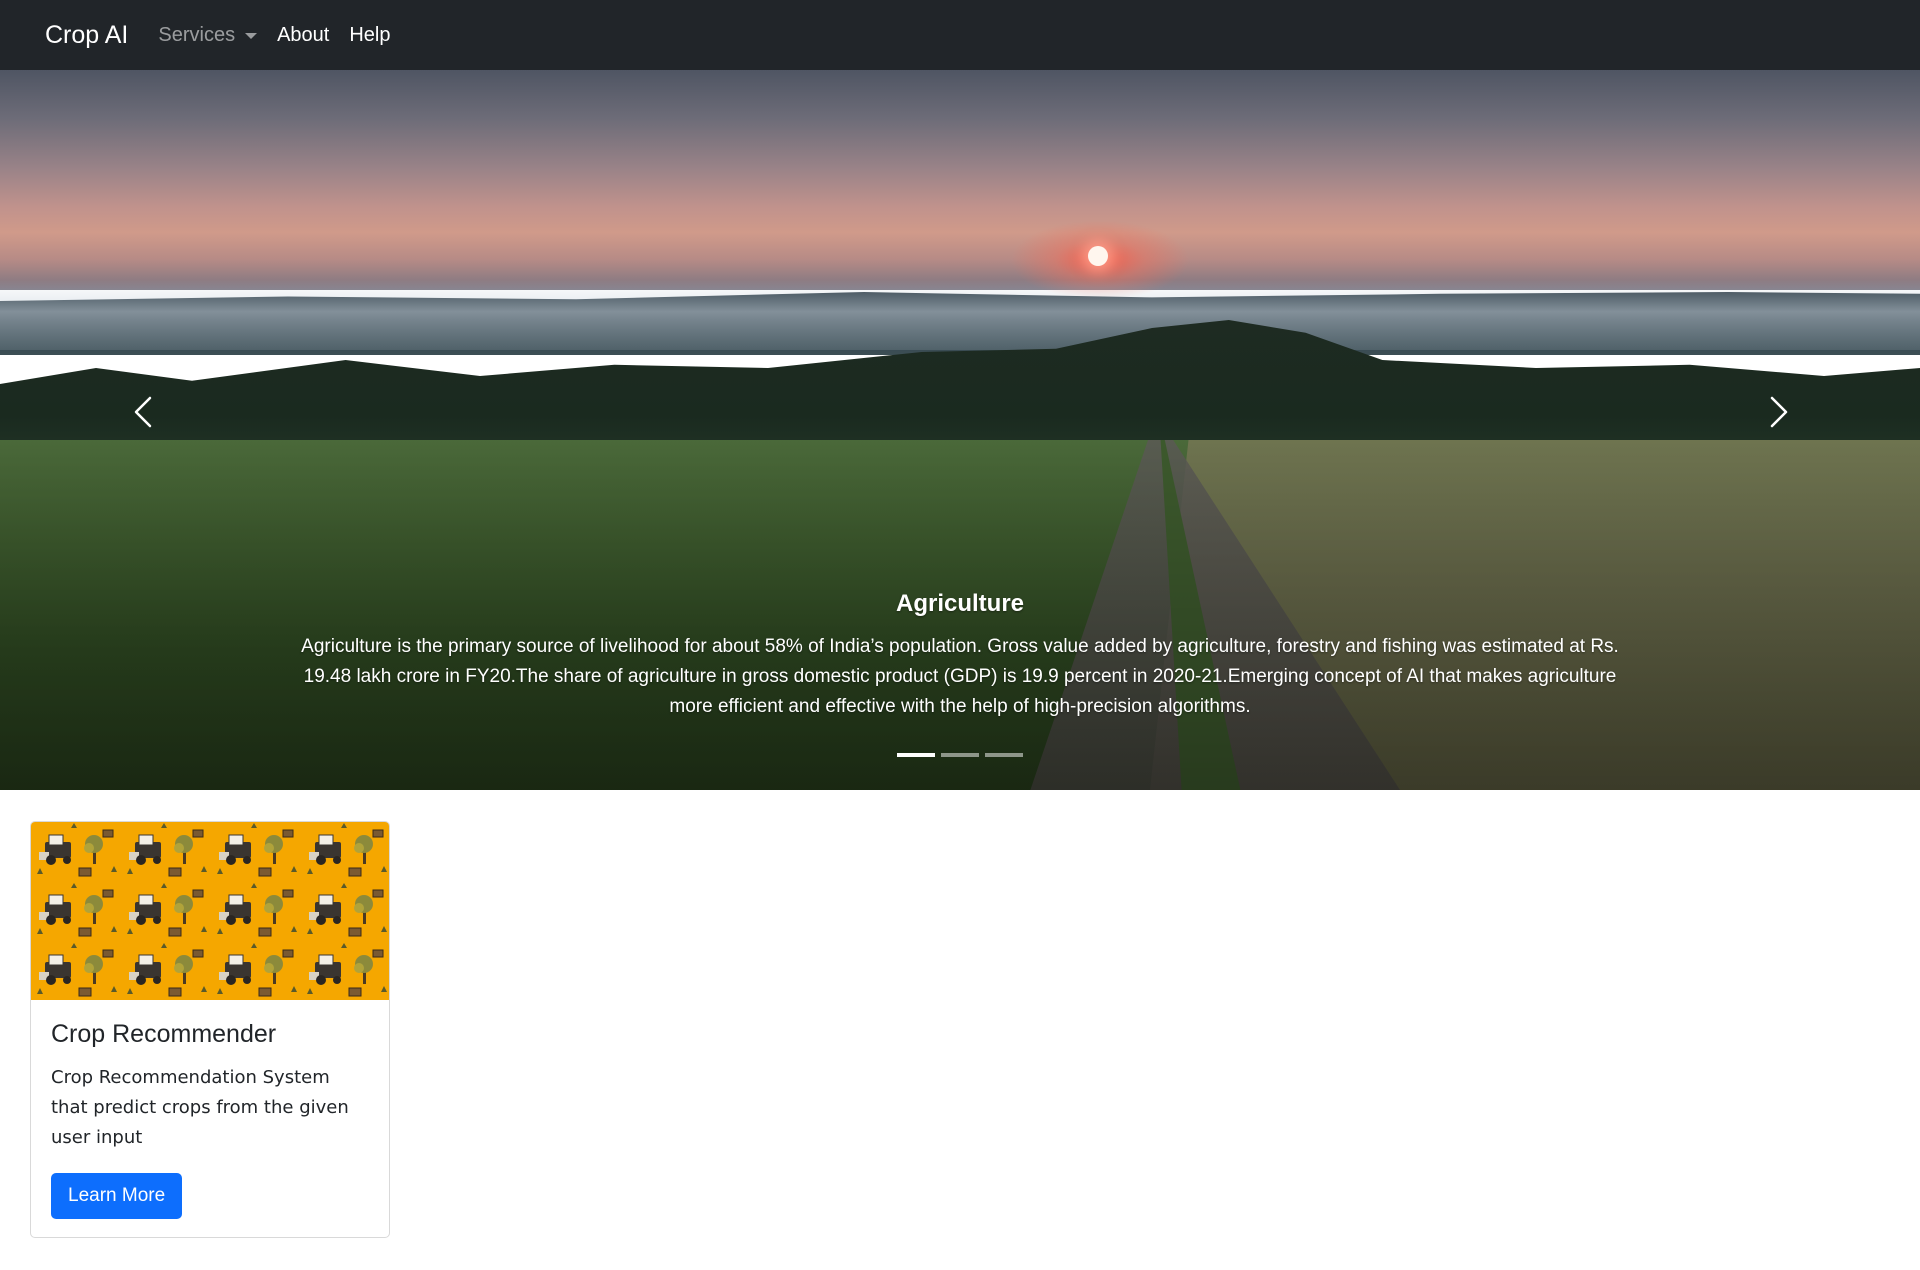 The width and height of the screenshot is (1920, 1270). I want to click on brand-logo: Crop AI, so click(86, 35).